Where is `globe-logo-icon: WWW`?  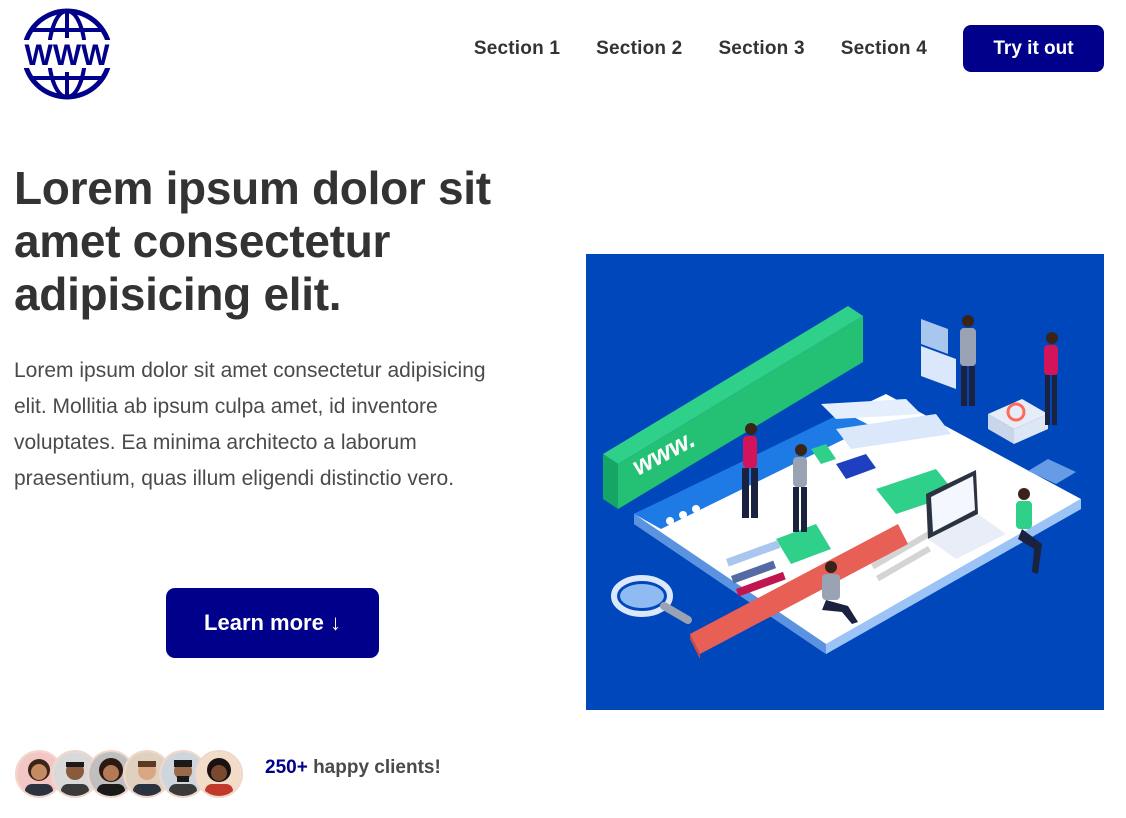 globe-logo-icon: WWW is located at coordinates (67, 54).